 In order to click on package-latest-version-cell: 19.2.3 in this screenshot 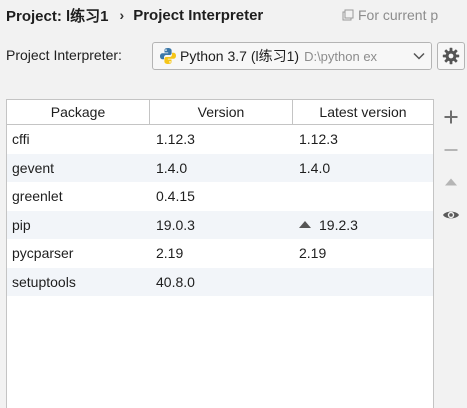, I will do `click(363, 225)`.